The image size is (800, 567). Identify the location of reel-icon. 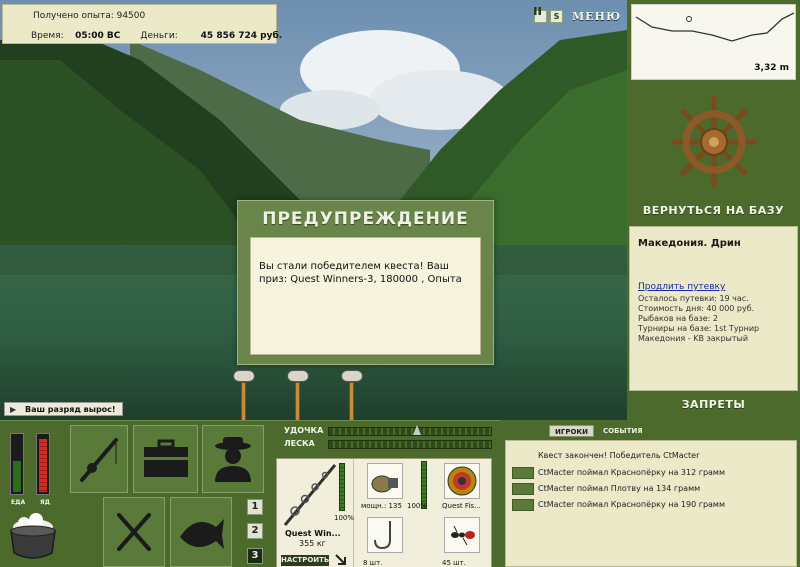
(384, 484).